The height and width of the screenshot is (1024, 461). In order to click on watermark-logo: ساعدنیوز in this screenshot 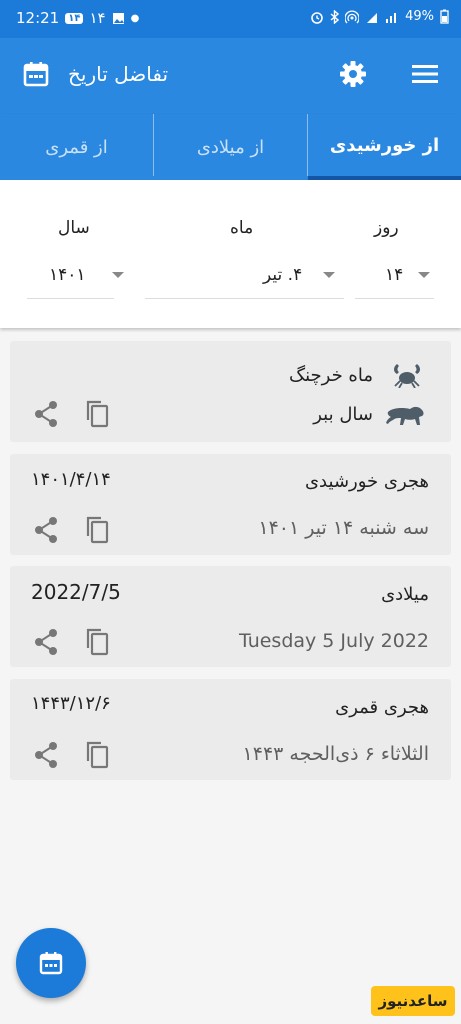, I will do `click(413, 1001)`.